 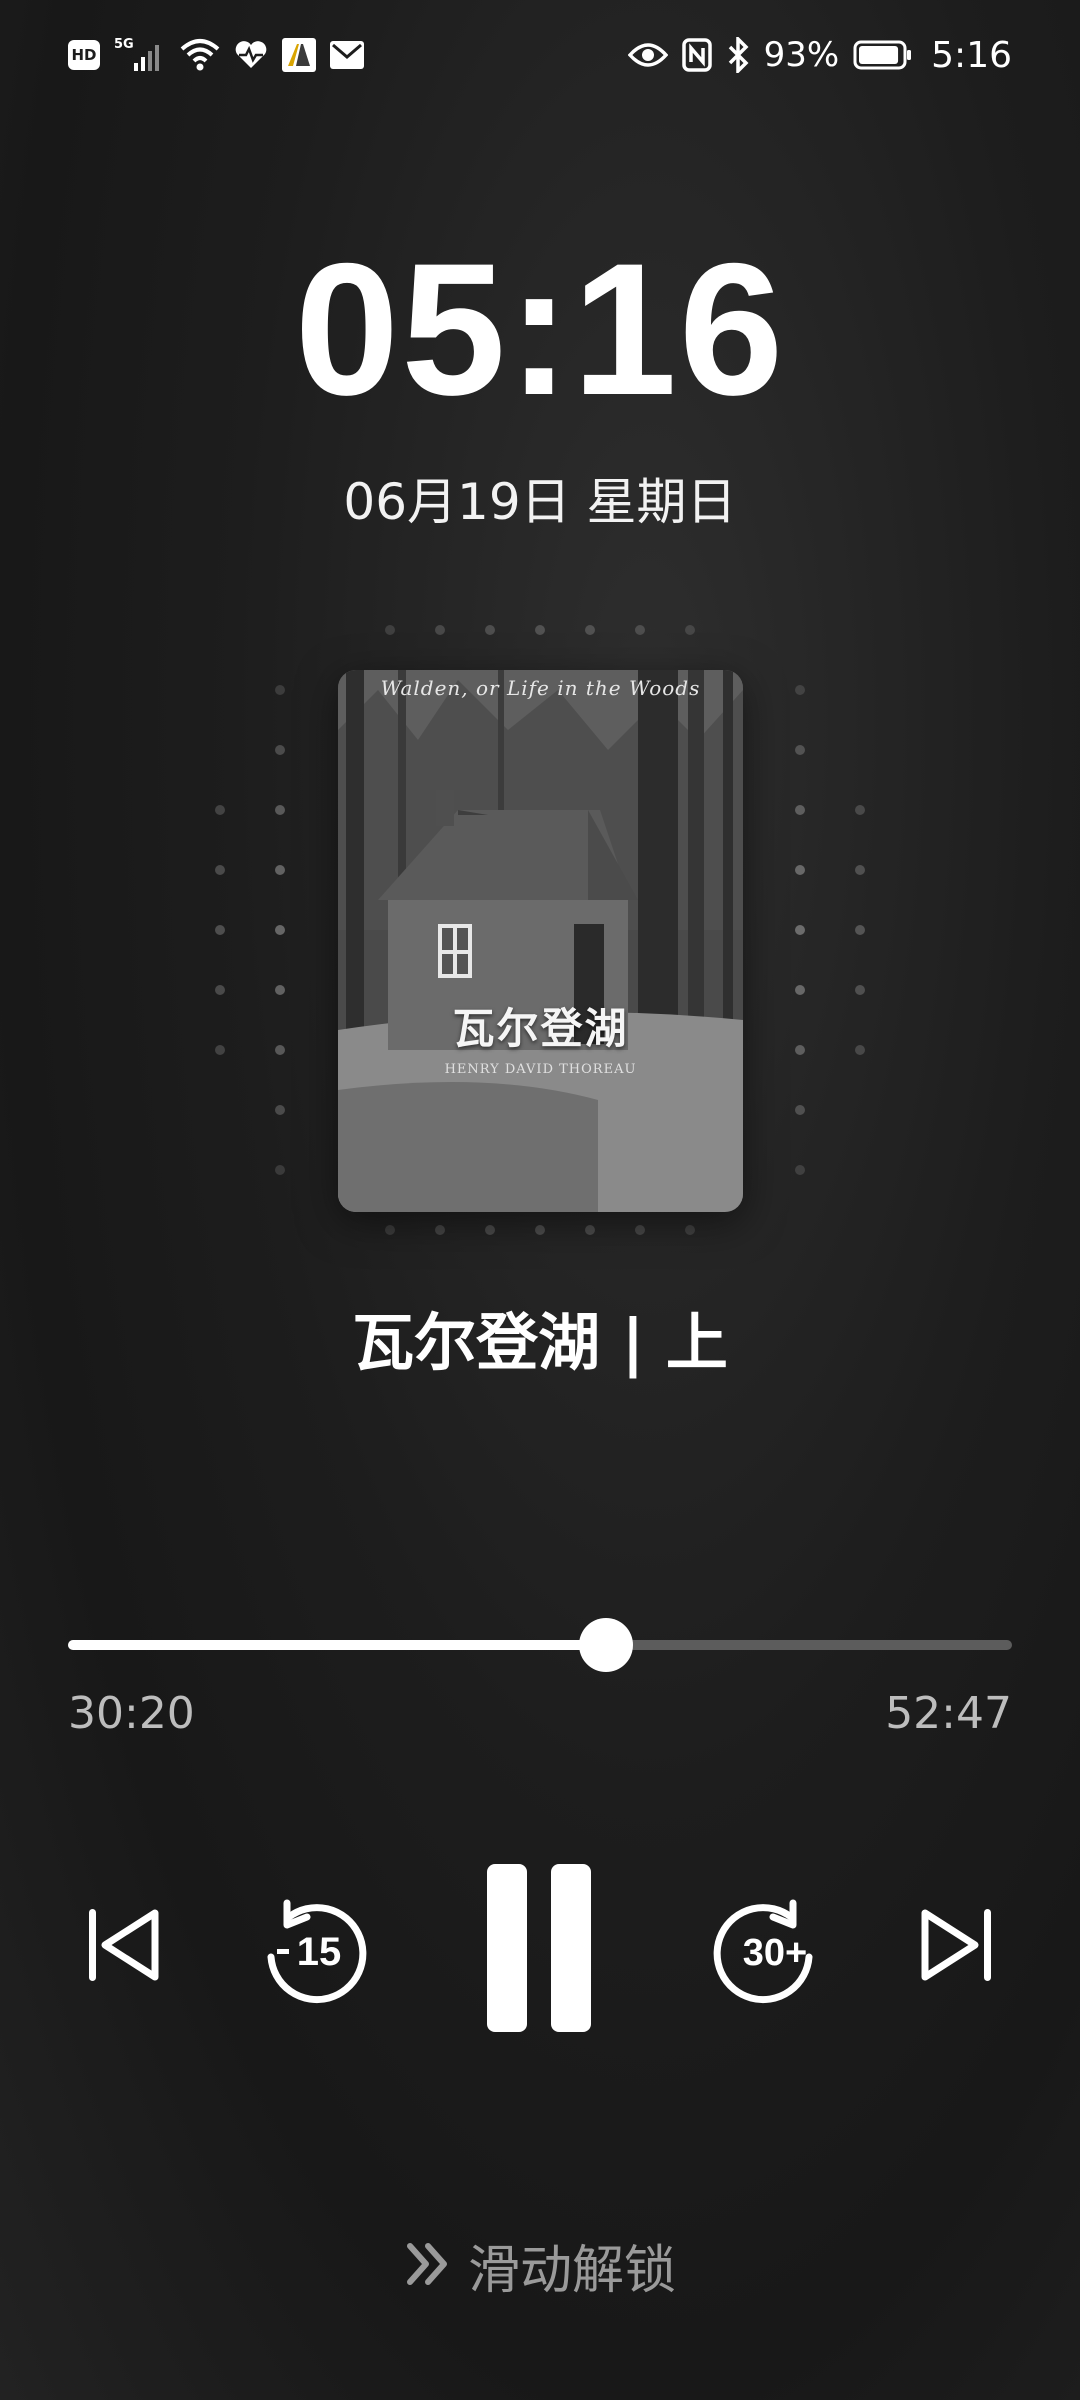 I want to click on cover-author: HENRY DAVID THOREAU, so click(x=540, y=1069).